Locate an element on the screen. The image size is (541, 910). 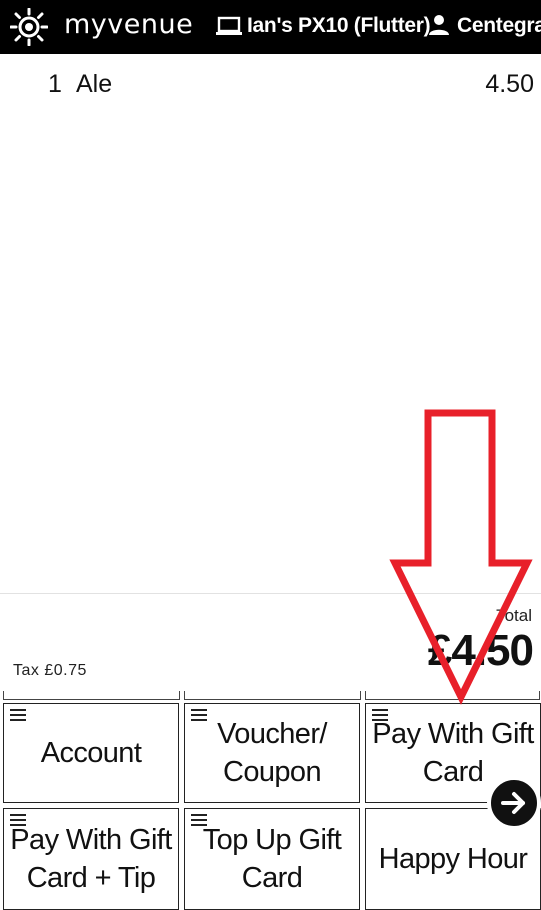
totals-divider is located at coordinates (270, 593).